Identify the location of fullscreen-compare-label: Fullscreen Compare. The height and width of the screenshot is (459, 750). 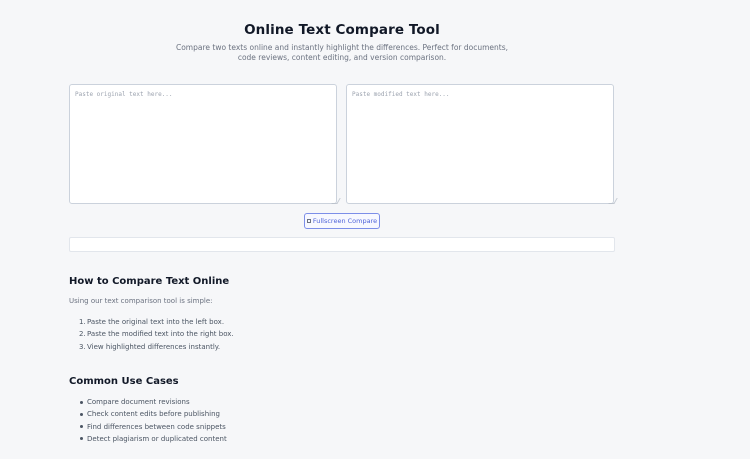
(345, 221).